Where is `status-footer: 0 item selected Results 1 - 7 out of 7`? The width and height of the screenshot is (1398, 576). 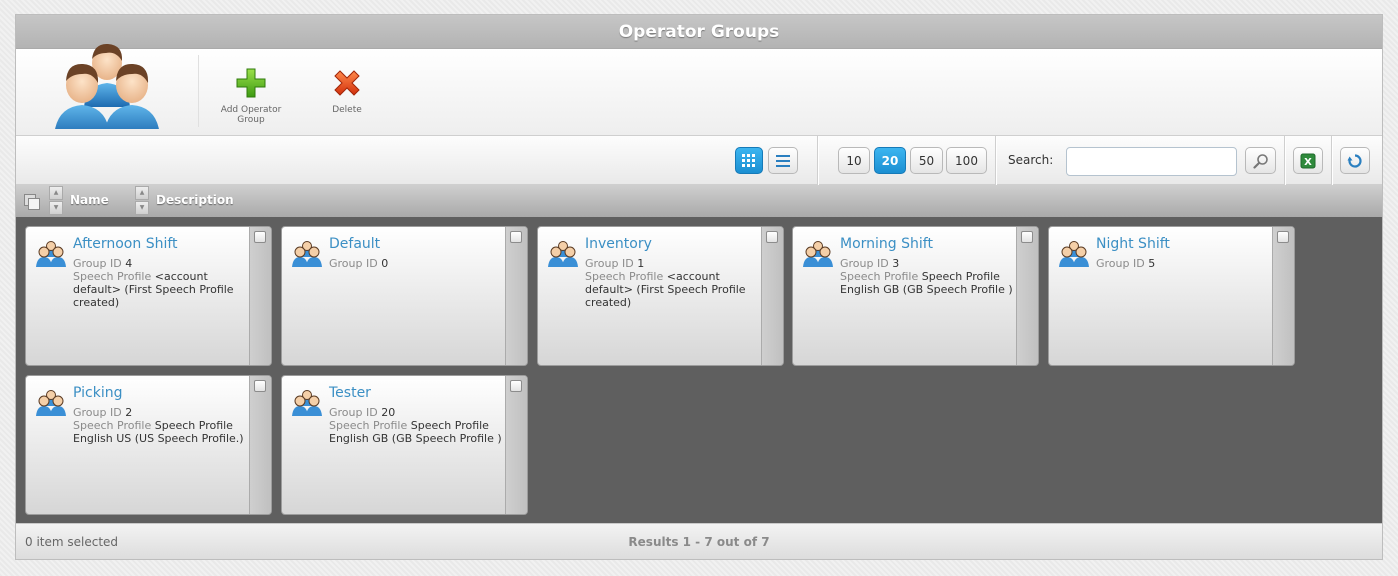 status-footer: 0 item selected Results 1 - 7 out of 7 is located at coordinates (699, 541).